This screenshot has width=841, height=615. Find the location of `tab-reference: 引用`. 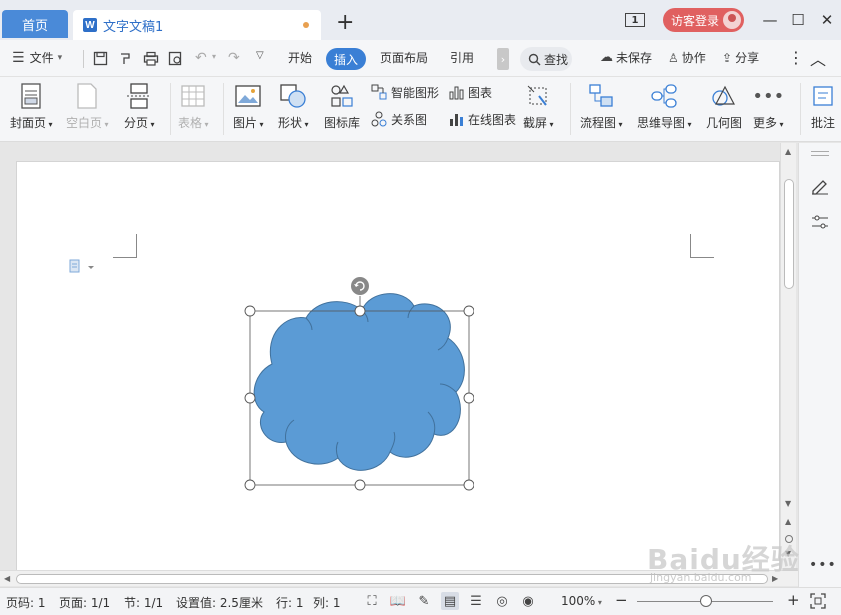

tab-reference: 引用 is located at coordinates (462, 57).